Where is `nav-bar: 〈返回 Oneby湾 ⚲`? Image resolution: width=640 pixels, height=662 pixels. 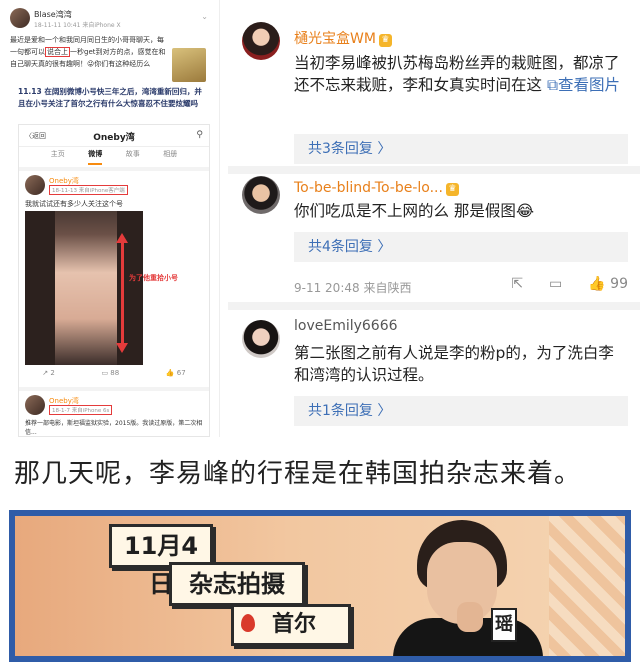 nav-bar: 〈返回 Oneby湾 ⚲ is located at coordinates (114, 136).